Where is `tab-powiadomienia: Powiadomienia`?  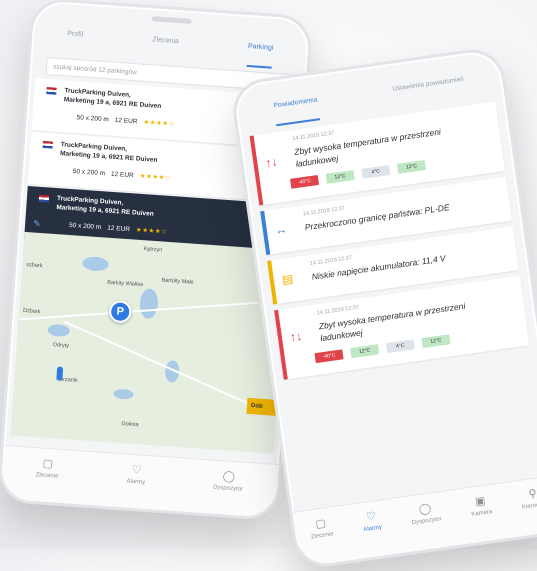 tab-powiadomienia: Powiadomienia is located at coordinates (297, 111).